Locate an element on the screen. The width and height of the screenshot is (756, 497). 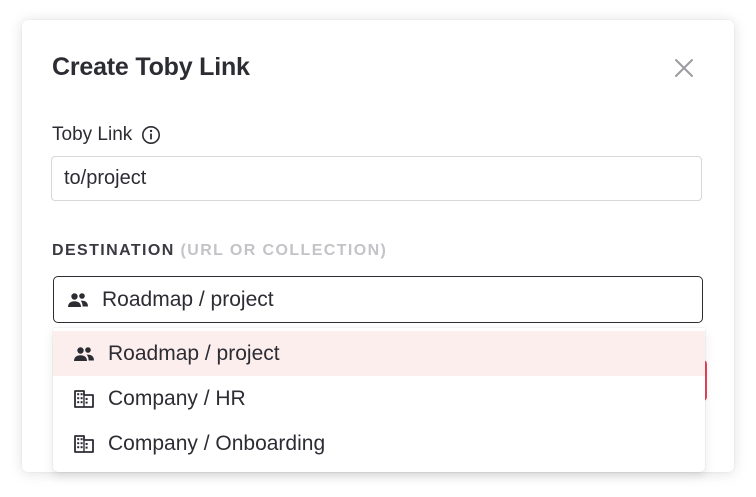
destination-hint: (URL OR COLLECTION) is located at coordinates (284, 250).